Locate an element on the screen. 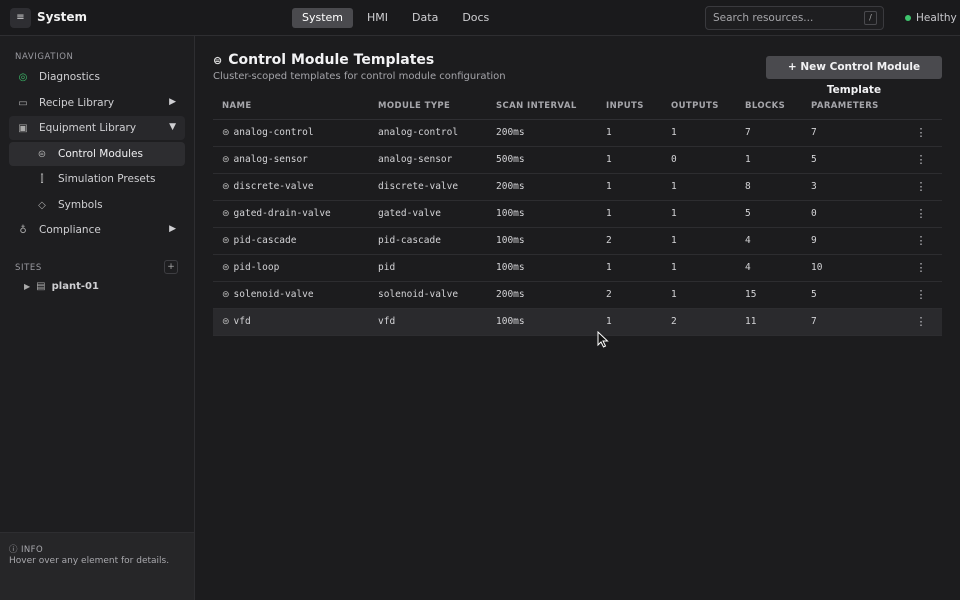  column-header-scan-interval: SCAN INTERVAL is located at coordinates (542, 107).